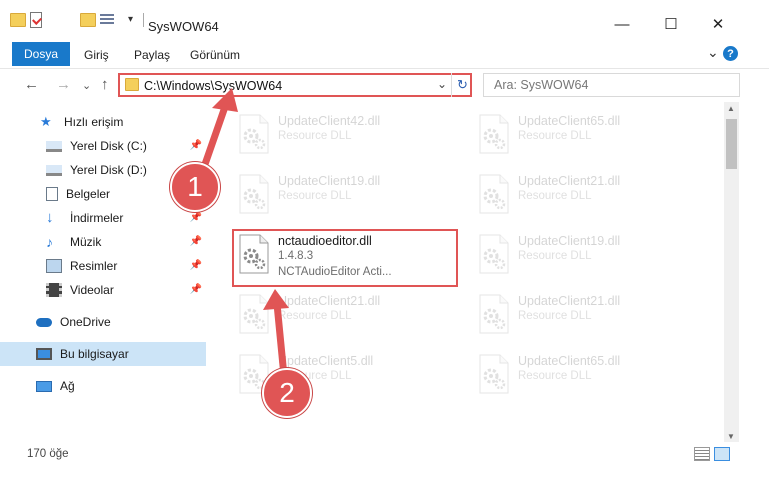 The width and height of the screenshot is (769, 497). What do you see at coordinates (287, 393) in the screenshot?
I see `callout-badge-2: 2` at bounding box center [287, 393].